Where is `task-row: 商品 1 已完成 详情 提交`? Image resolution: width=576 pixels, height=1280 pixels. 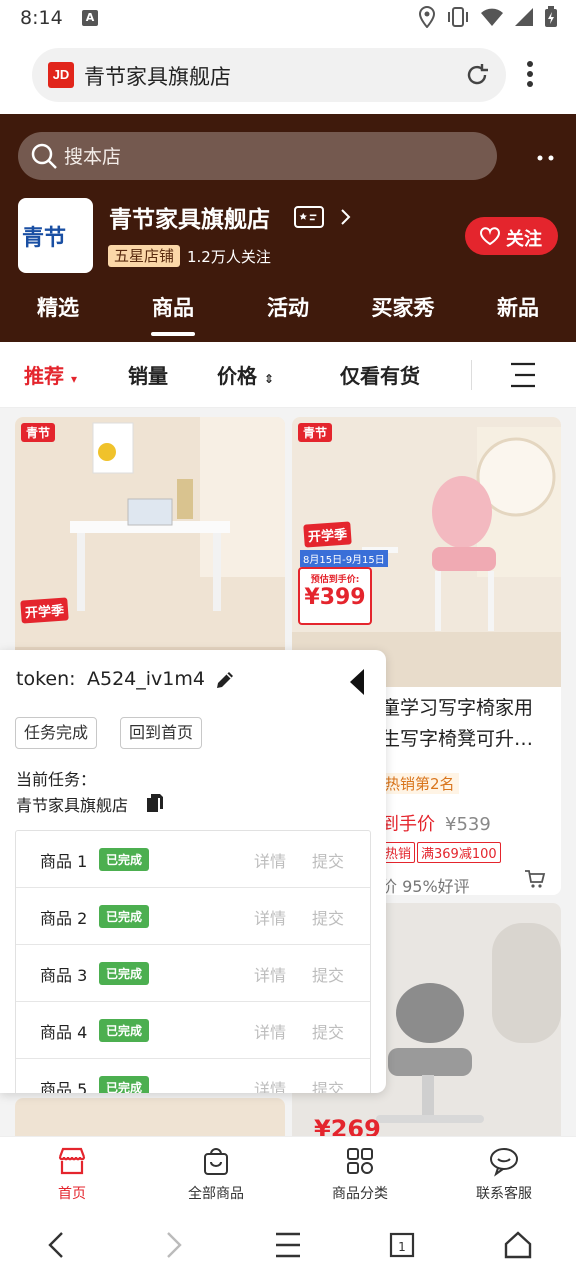
task-row: 商品 1 已完成 详情 提交 is located at coordinates (193, 859).